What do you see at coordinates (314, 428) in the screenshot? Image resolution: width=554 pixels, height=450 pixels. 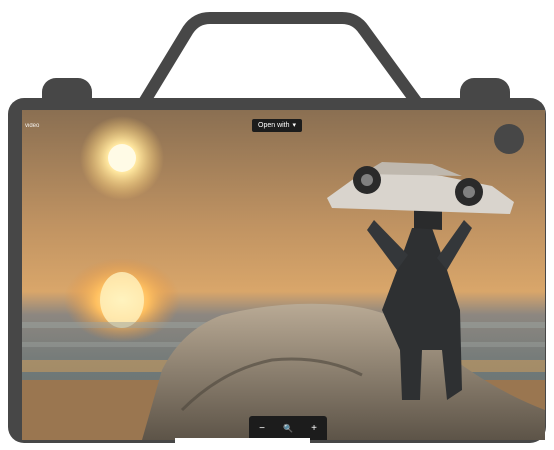 I see `plus-icon: +` at bounding box center [314, 428].